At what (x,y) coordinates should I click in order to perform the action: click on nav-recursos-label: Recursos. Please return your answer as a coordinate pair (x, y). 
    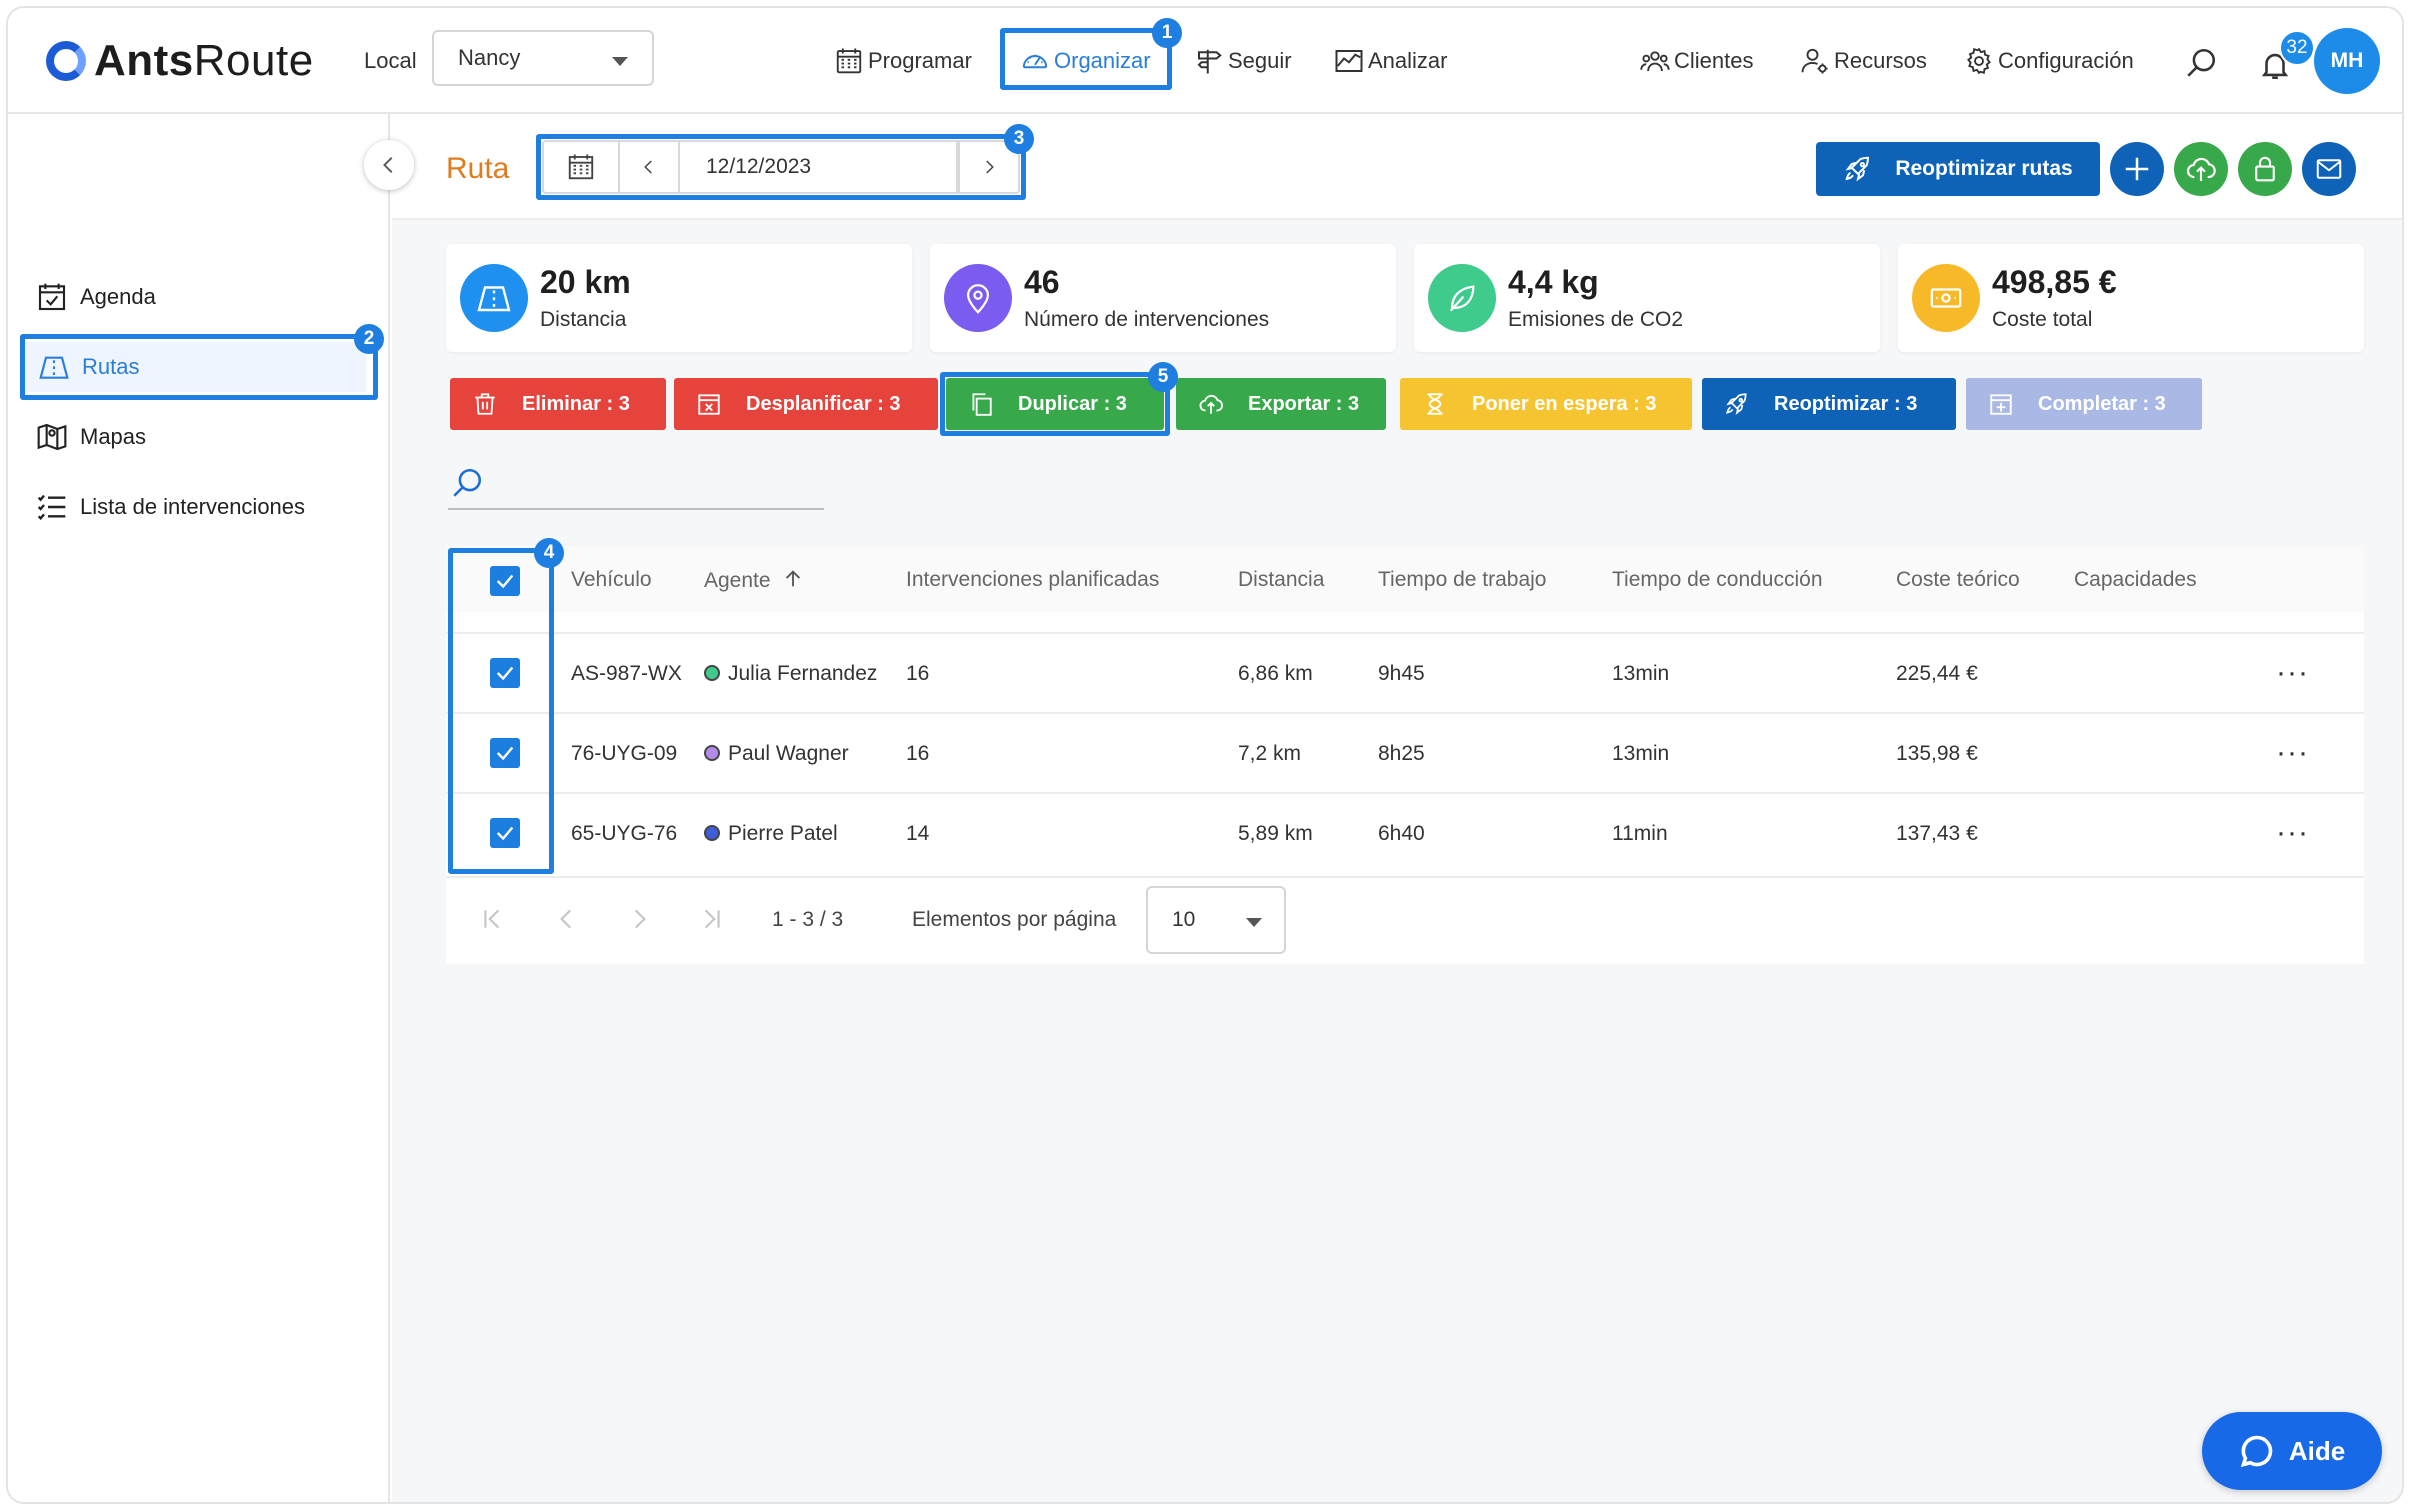
    Looking at the image, I should click on (1880, 60).